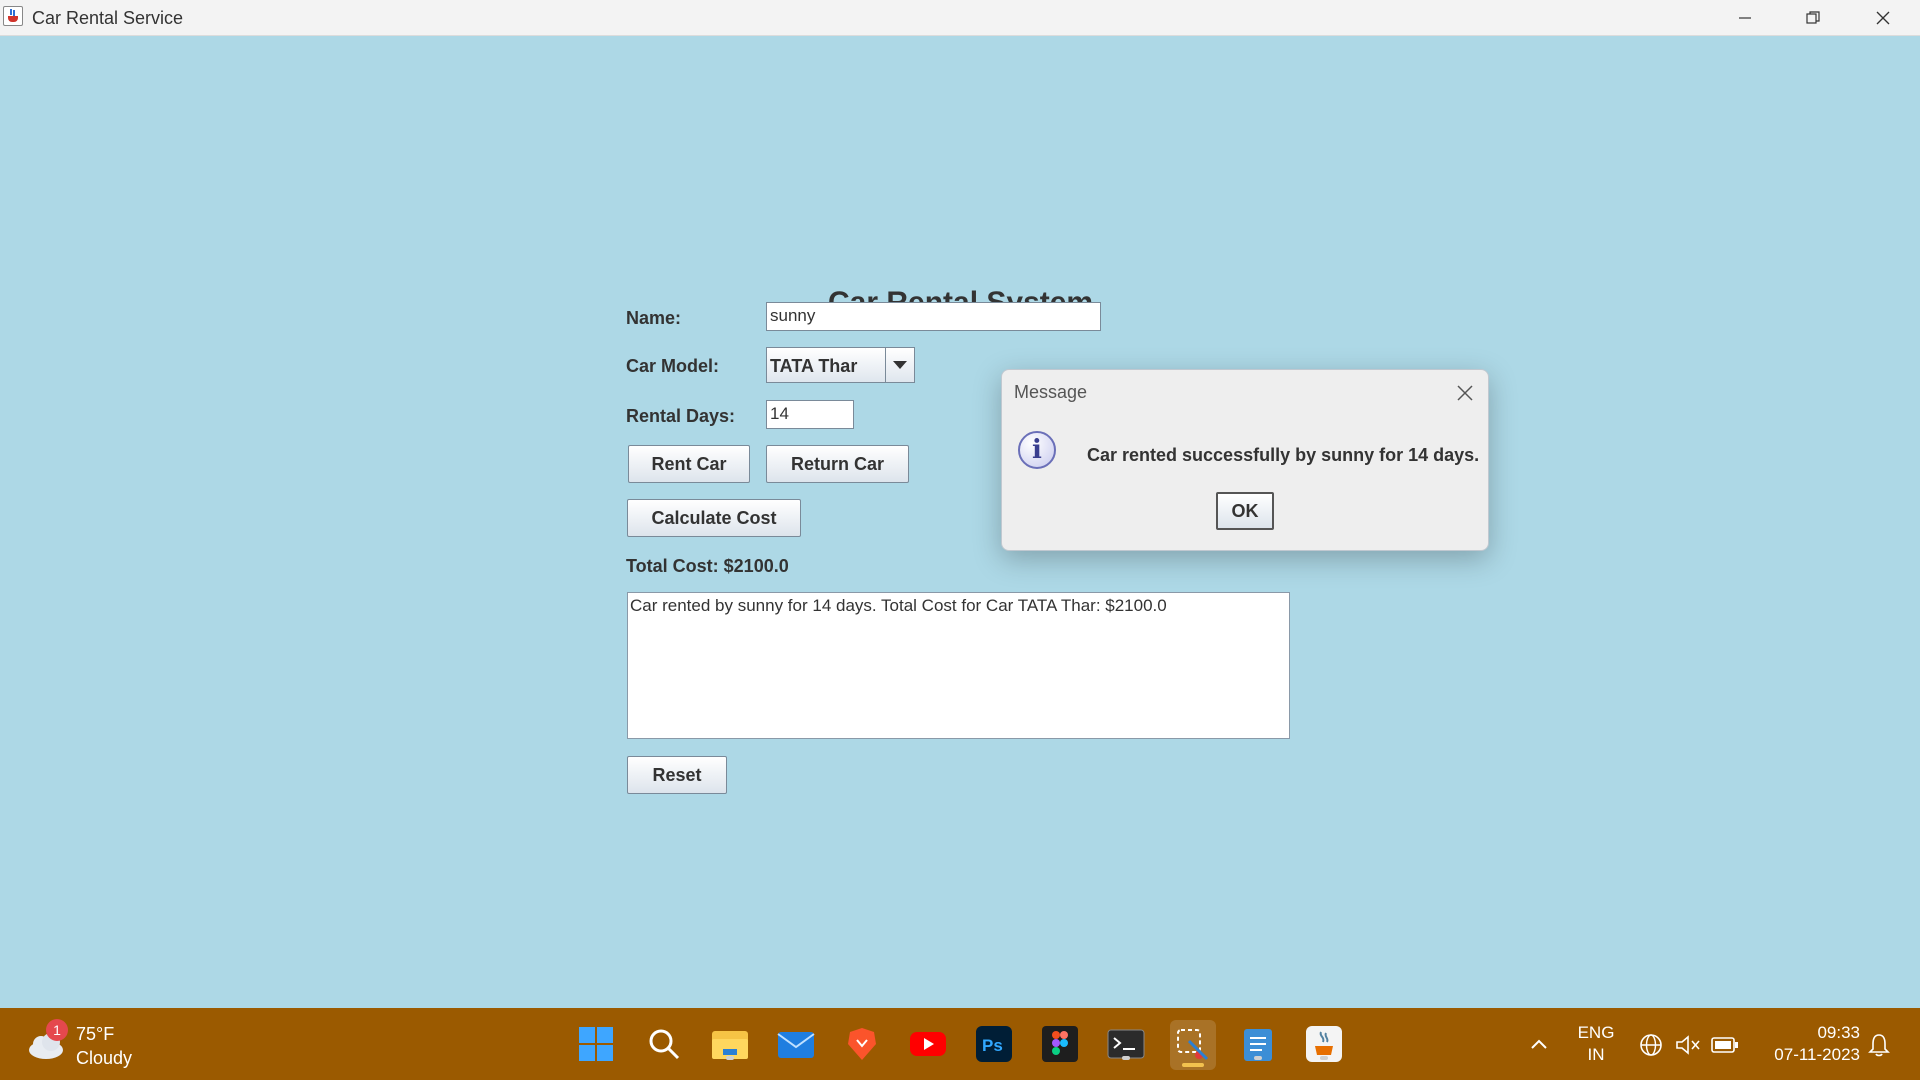 The height and width of the screenshot is (1080, 1920). I want to click on car-model-label: Car Model:, so click(673, 366).